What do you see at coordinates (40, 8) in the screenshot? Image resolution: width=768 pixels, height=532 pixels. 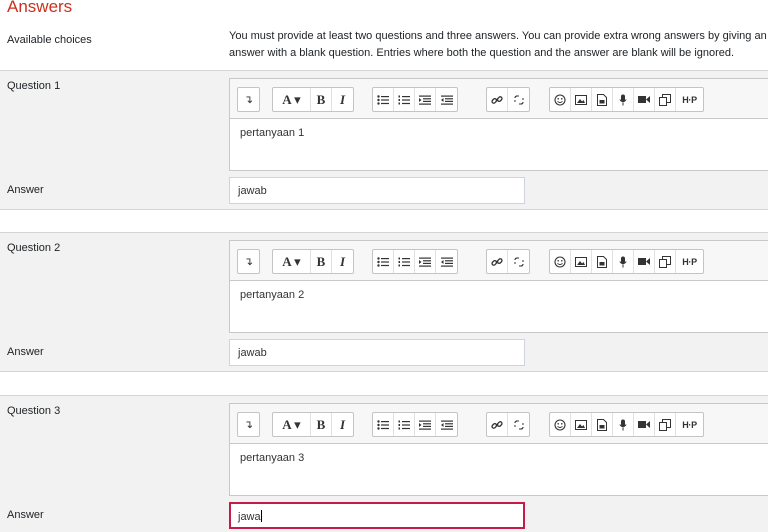 I see `section-title: Answers` at bounding box center [40, 8].